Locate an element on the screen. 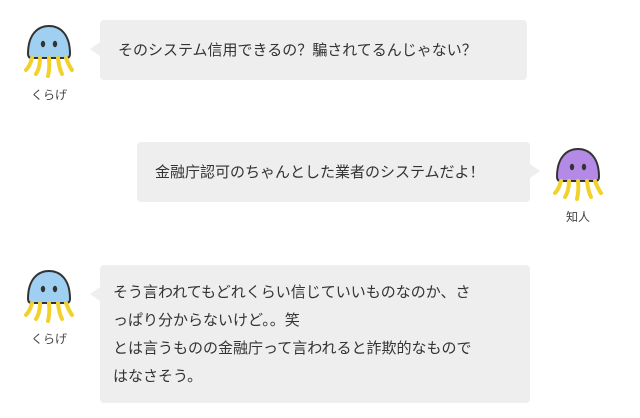 The image size is (640, 418). message-text-line: っぱり分からないけど。。笑 is located at coordinates (206, 320).